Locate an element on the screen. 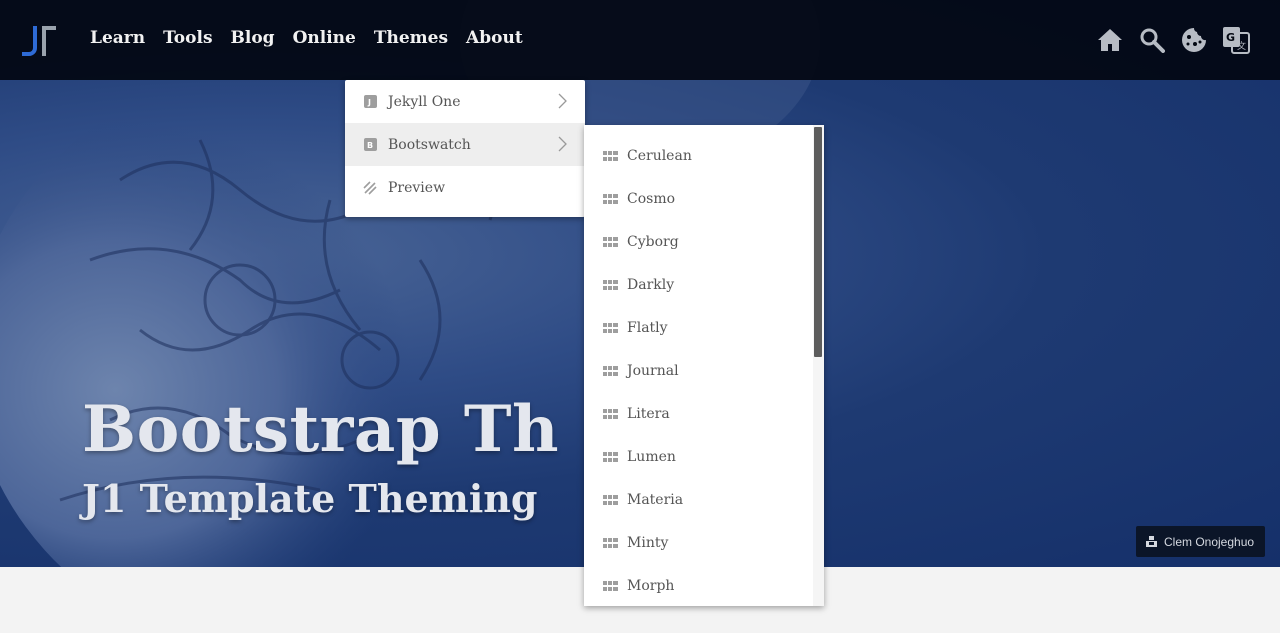 This screenshot has height=633, width=1280. navbar: Learn Tools Blog Online Themes About G 文 is located at coordinates (640, 40).